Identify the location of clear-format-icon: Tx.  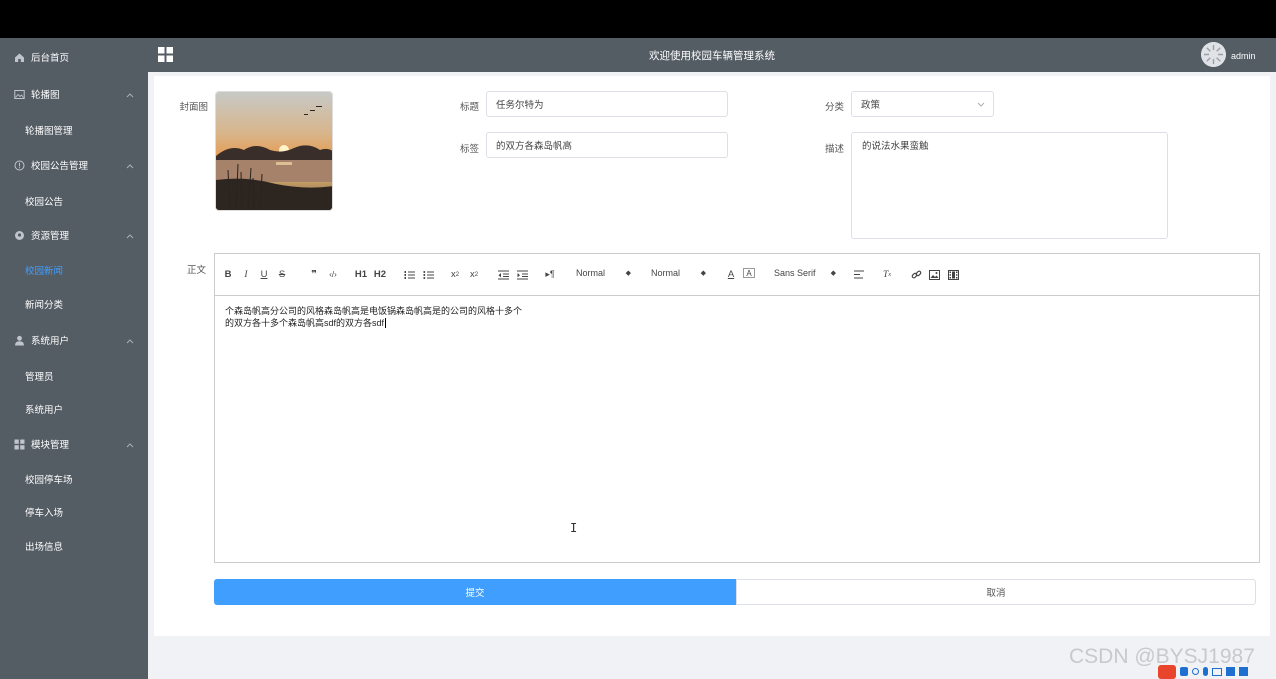
(887, 274).